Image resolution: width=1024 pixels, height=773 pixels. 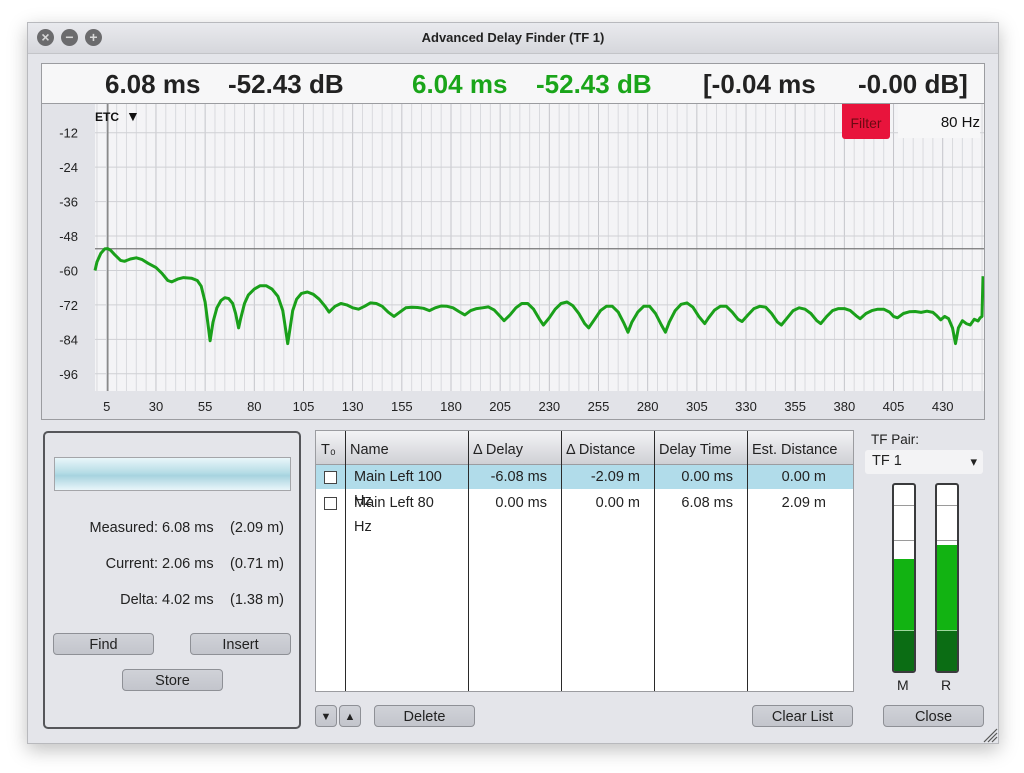 I want to click on measured-time-value: 6.08 ms, so click(x=188, y=528).